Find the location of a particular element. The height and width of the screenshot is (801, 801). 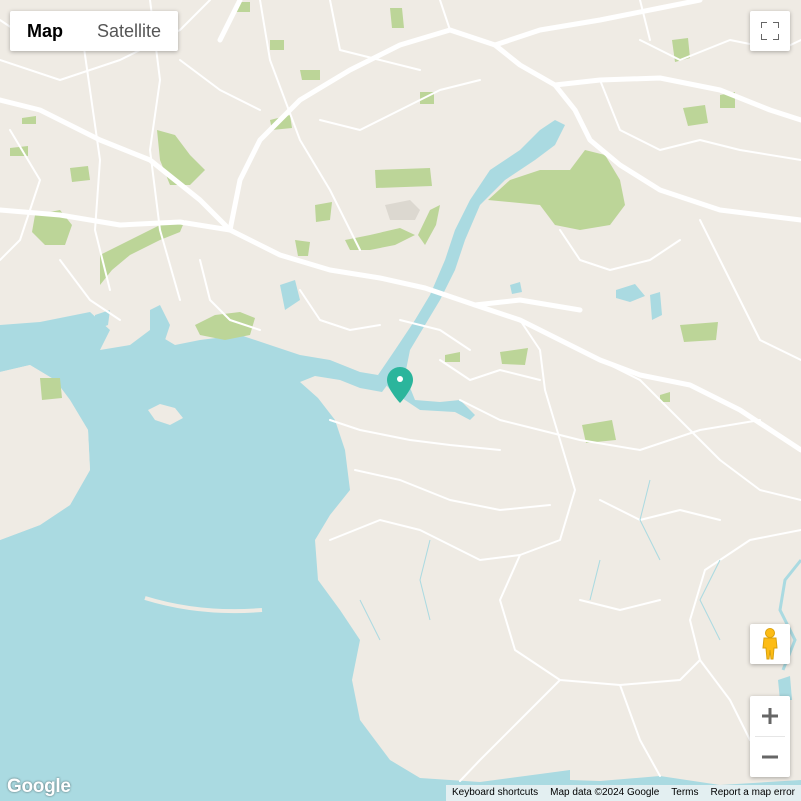

google-logo: Google is located at coordinates (39, 787).